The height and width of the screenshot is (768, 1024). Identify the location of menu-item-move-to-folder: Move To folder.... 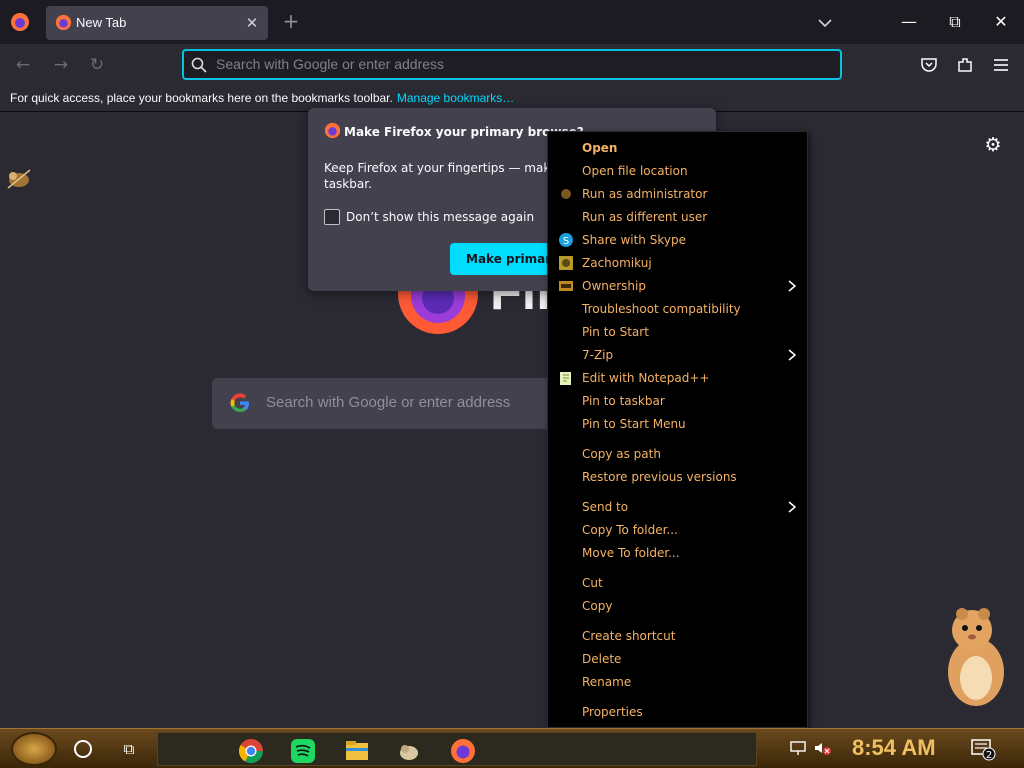
(677, 553).